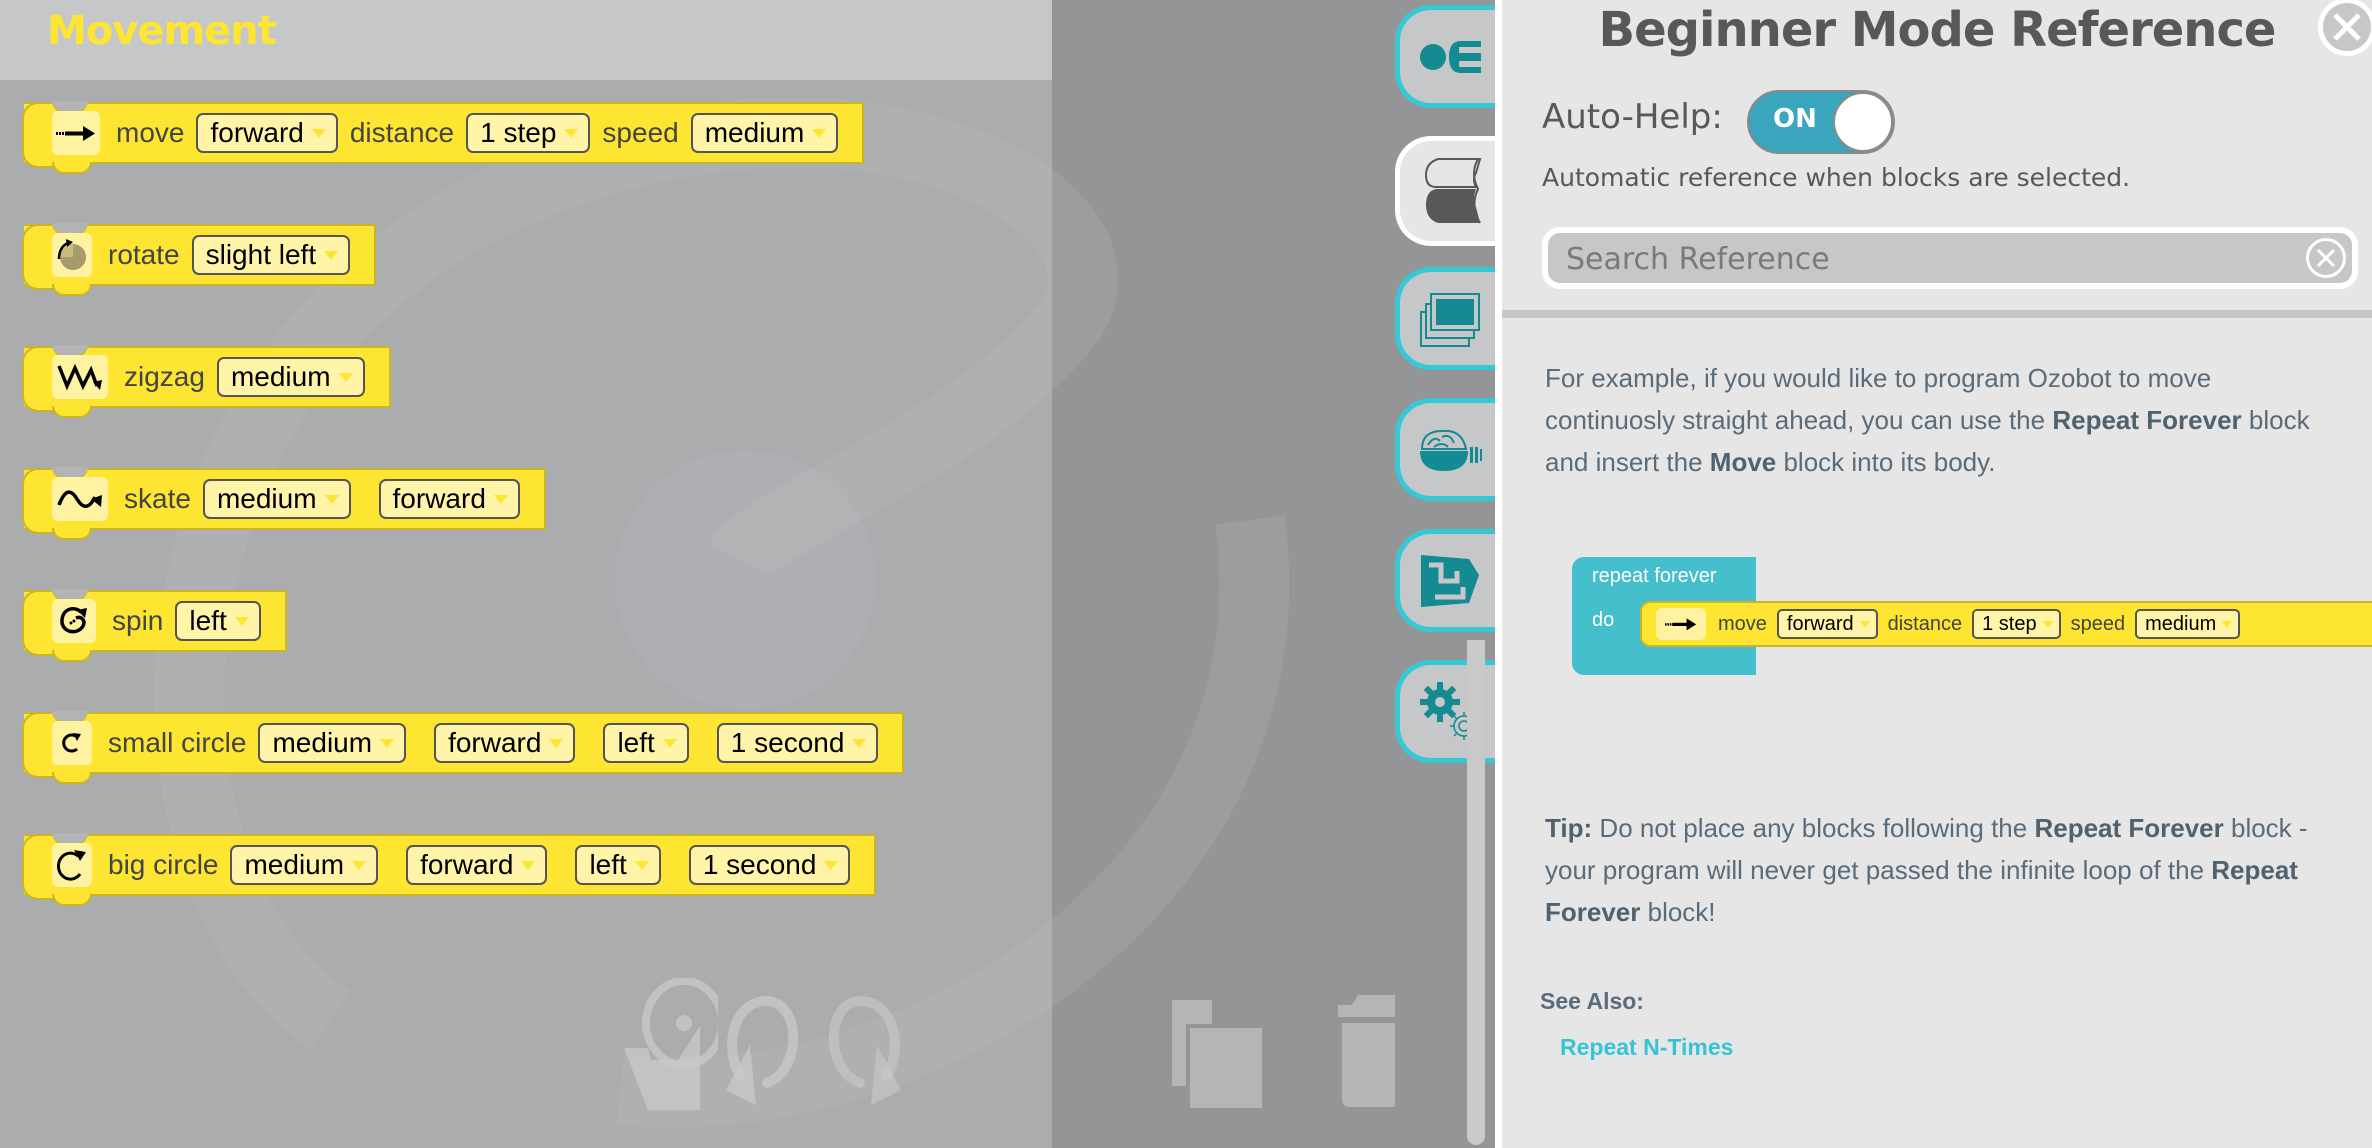 This screenshot has height=1148, width=2372. What do you see at coordinates (72, 865) in the screenshot?
I see `big-circle-icon` at bounding box center [72, 865].